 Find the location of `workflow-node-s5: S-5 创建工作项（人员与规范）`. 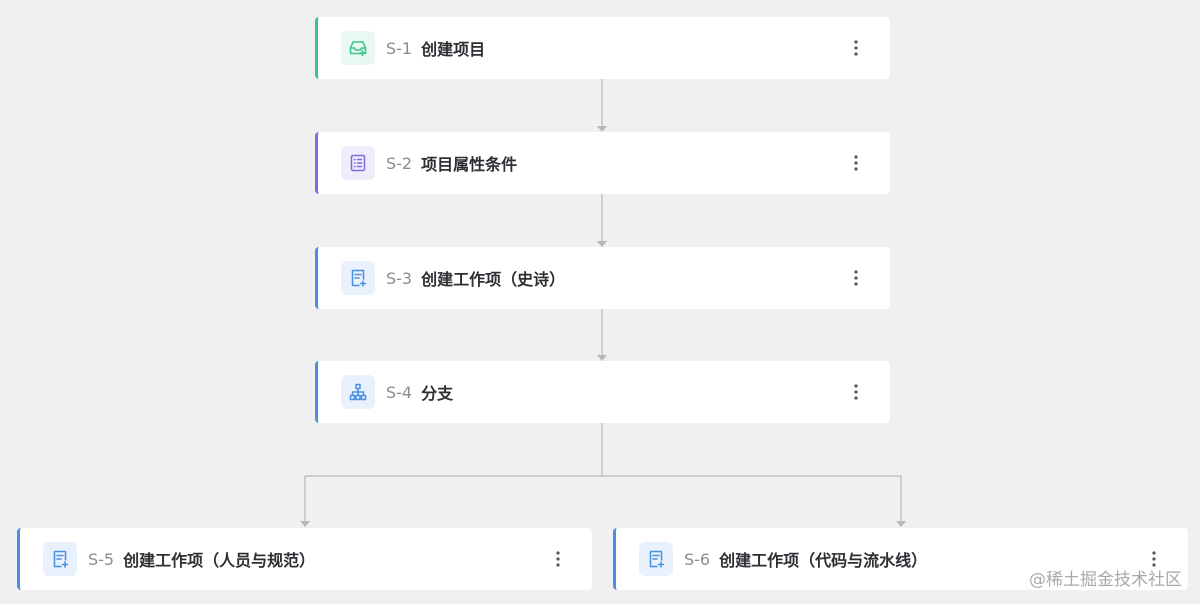

workflow-node-s5: S-5 创建工作项（人员与规范） is located at coordinates (304, 559).